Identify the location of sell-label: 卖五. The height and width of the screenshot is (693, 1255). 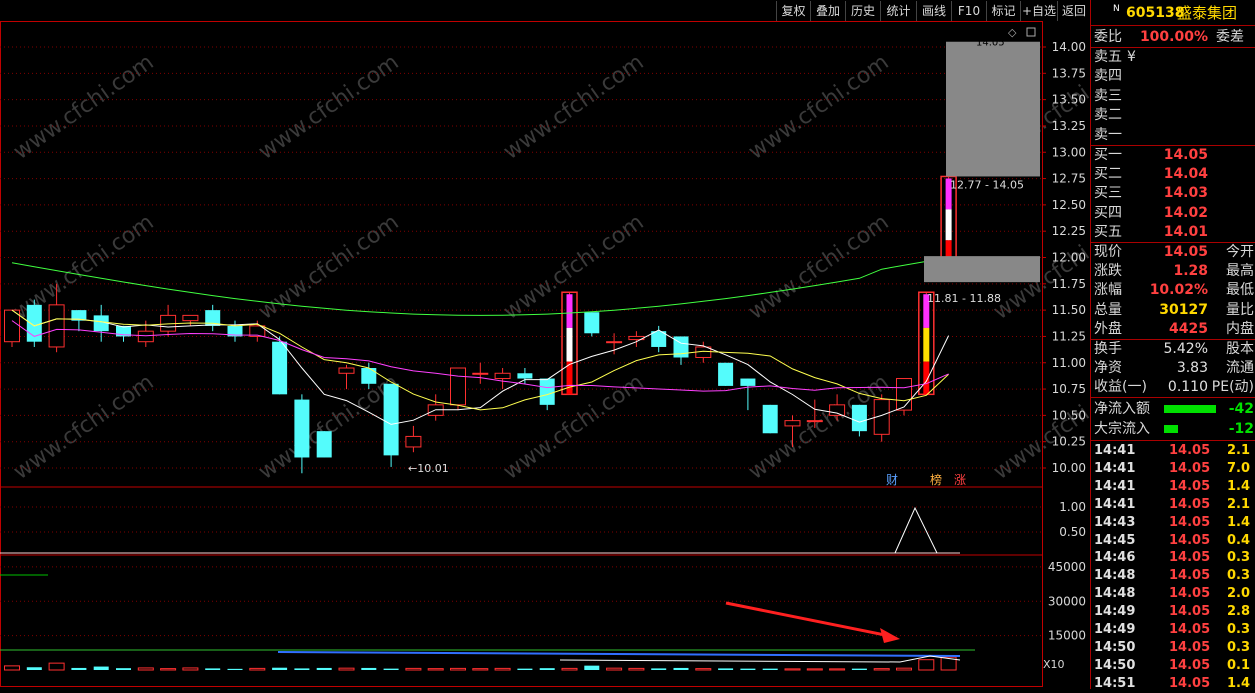
(1108, 57).